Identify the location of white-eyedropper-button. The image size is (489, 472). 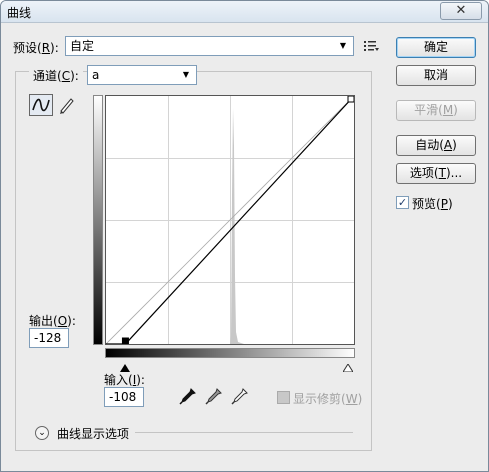
(240, 396).